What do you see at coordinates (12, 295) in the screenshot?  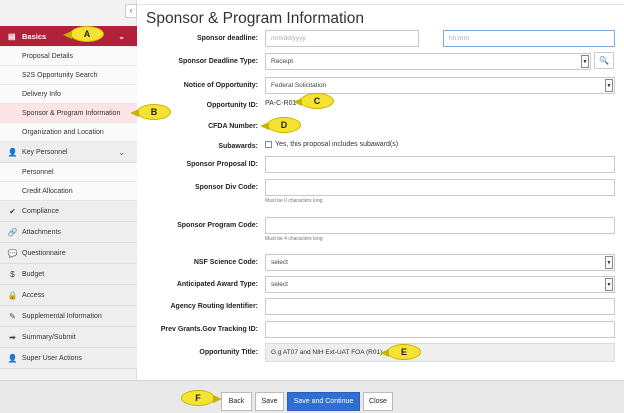 I see `lock-icon: 🔒` at bounding box center [12, 295].